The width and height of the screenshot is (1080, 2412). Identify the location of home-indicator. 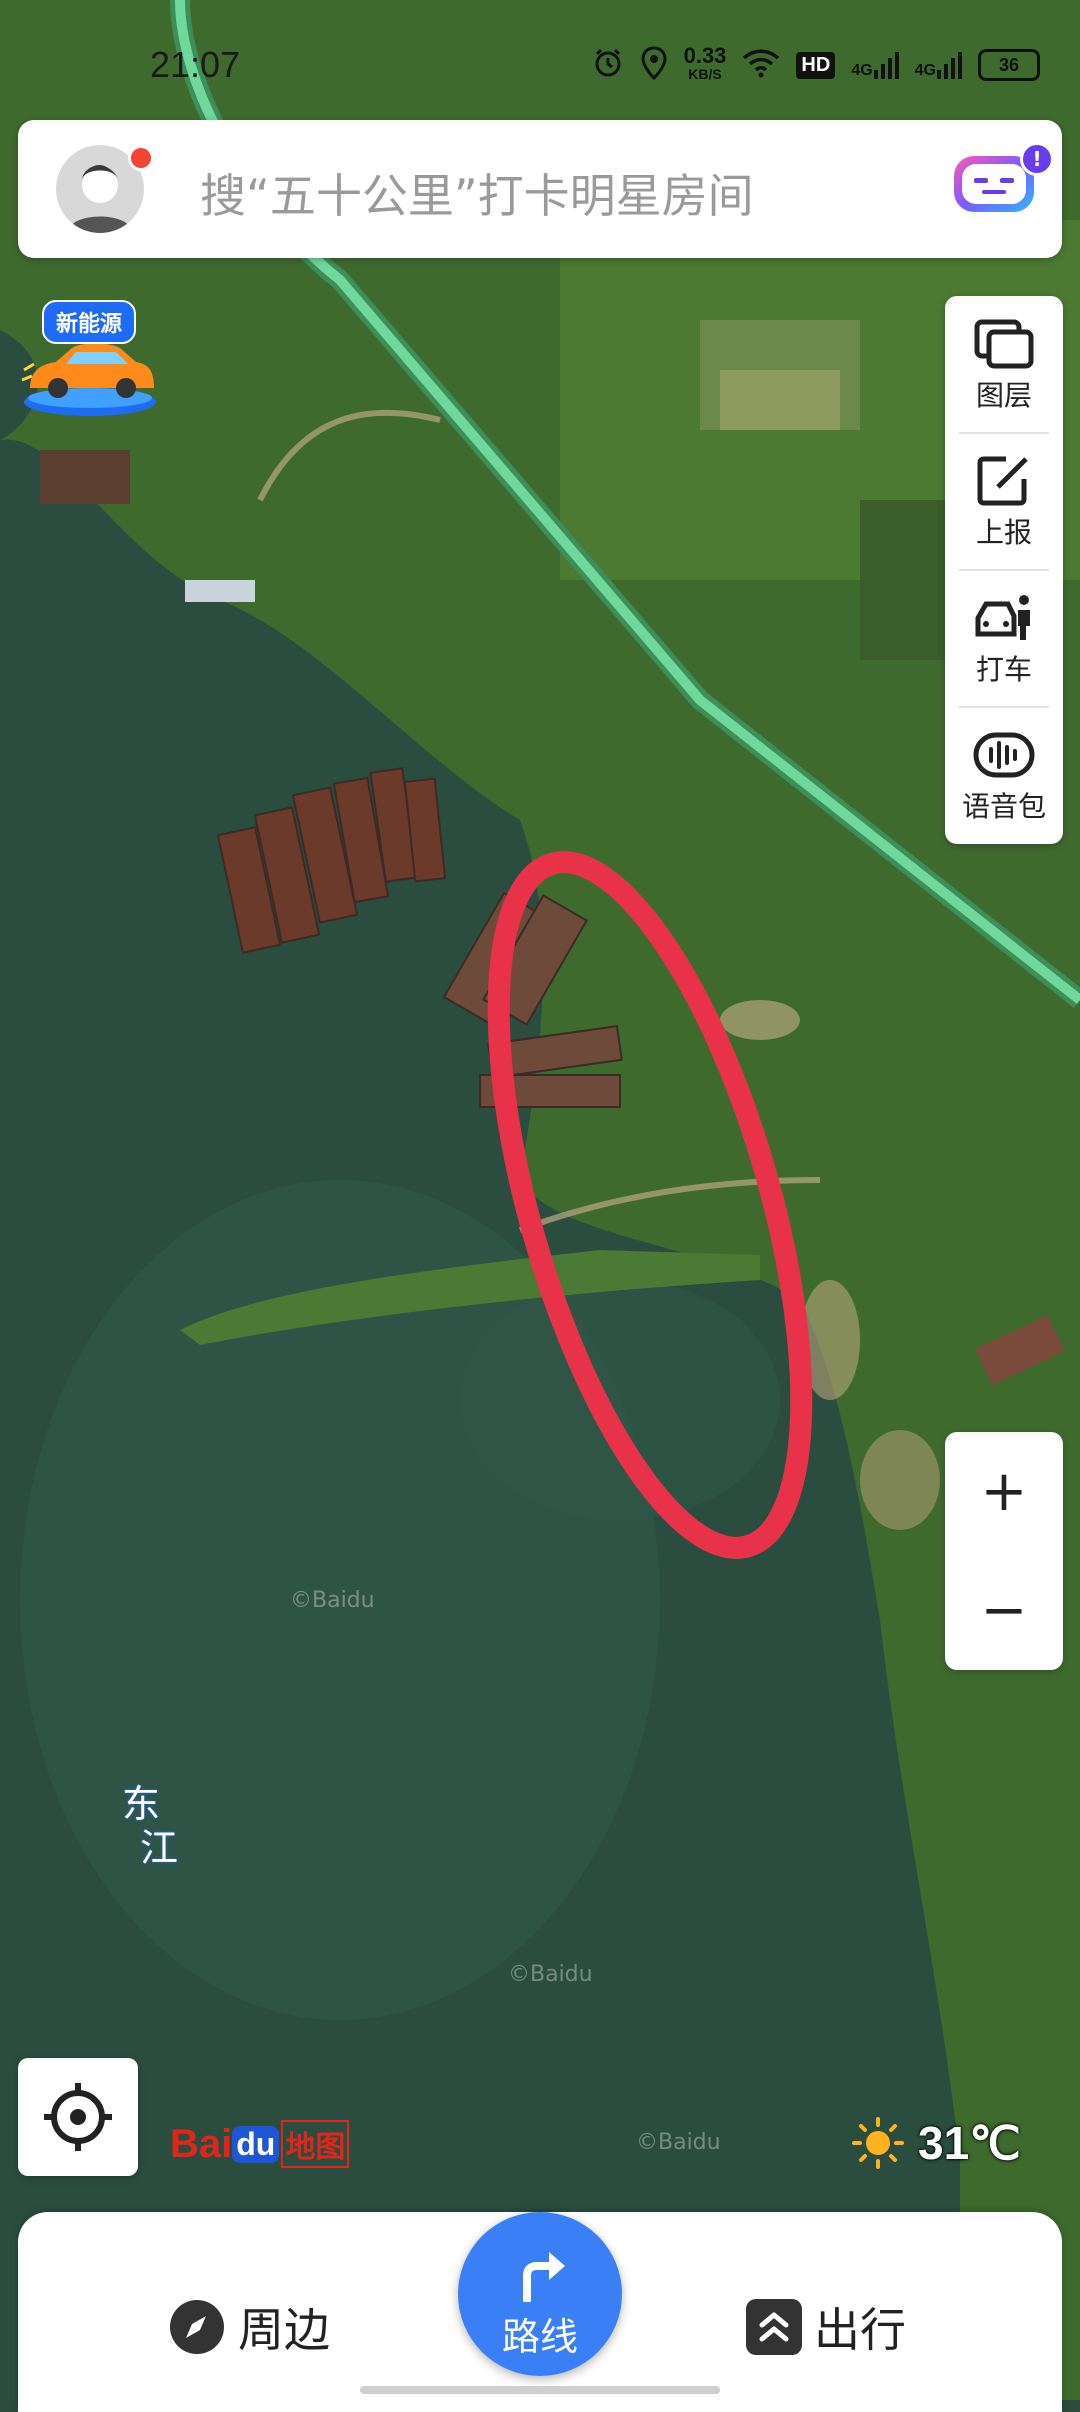
(540, 2390).